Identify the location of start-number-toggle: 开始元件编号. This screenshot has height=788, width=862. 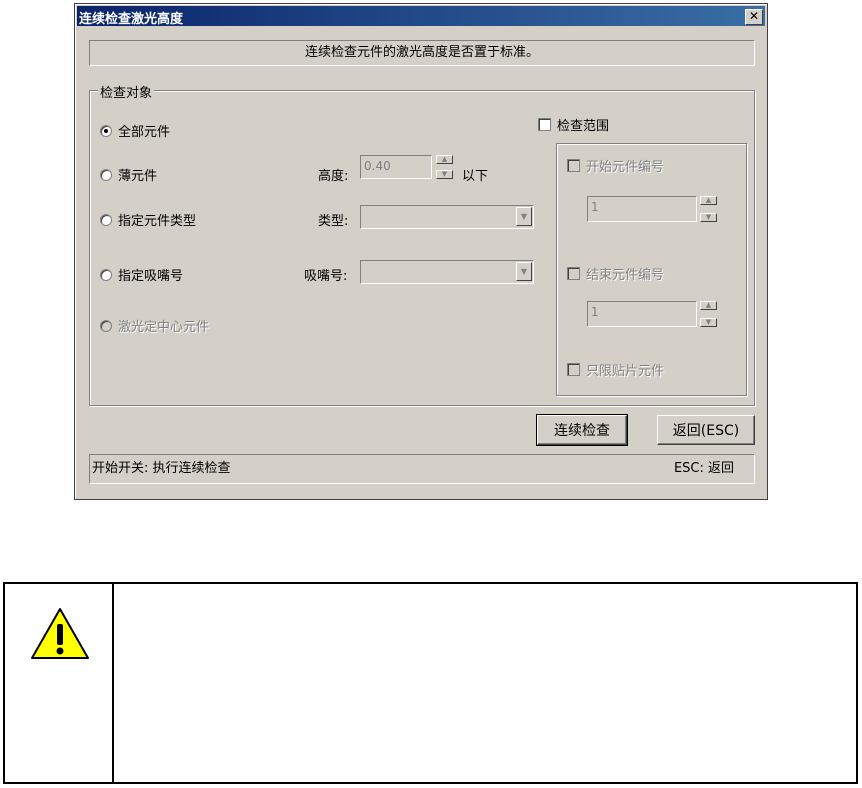
(615, 165).